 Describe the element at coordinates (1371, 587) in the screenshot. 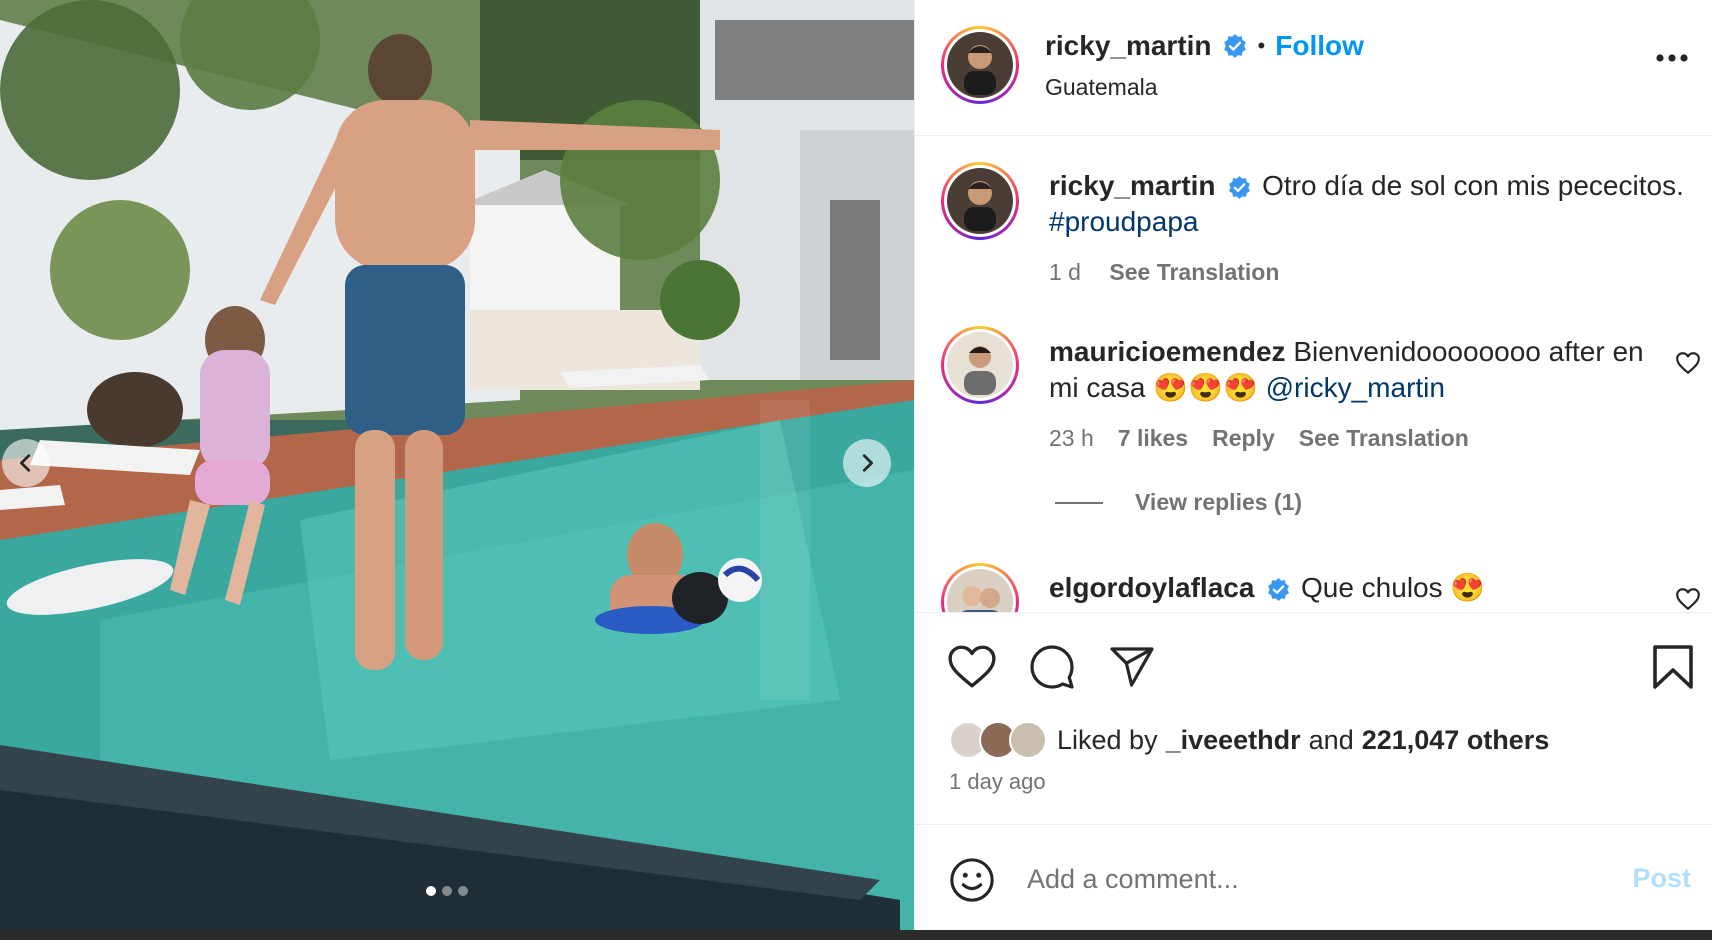

I see `comment-text: Que chulos` at that location.